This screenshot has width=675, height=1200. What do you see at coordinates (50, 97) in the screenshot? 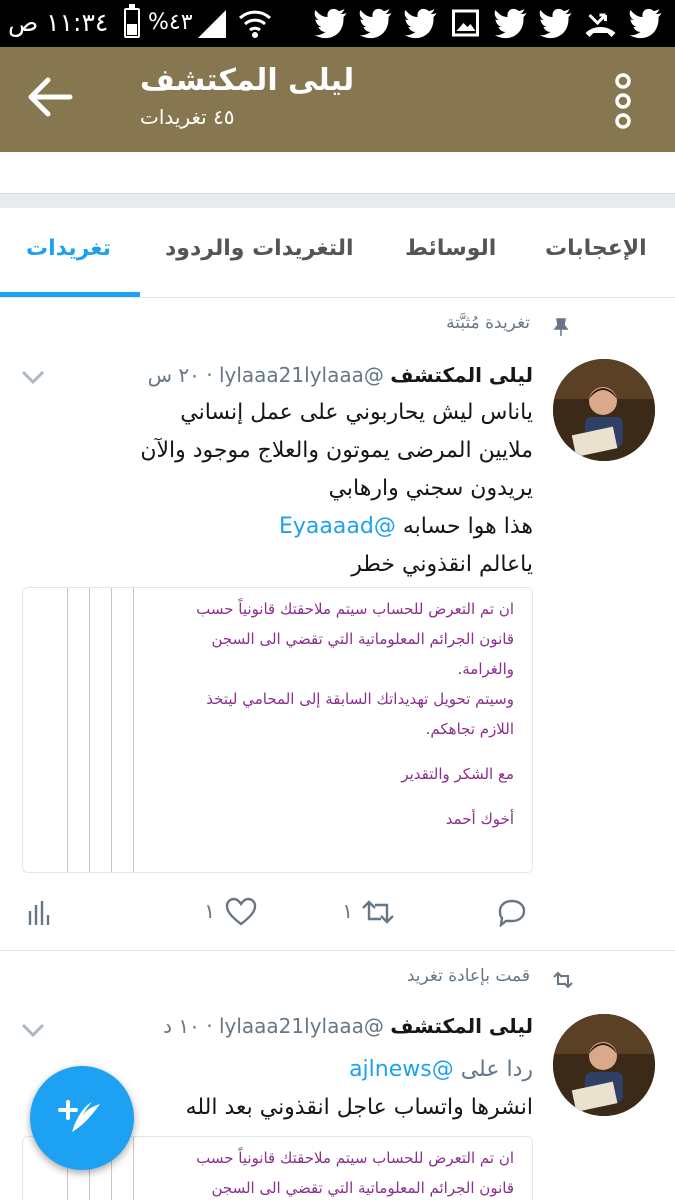
I see `back-arrow-icon` at bounding box center [50, 97].